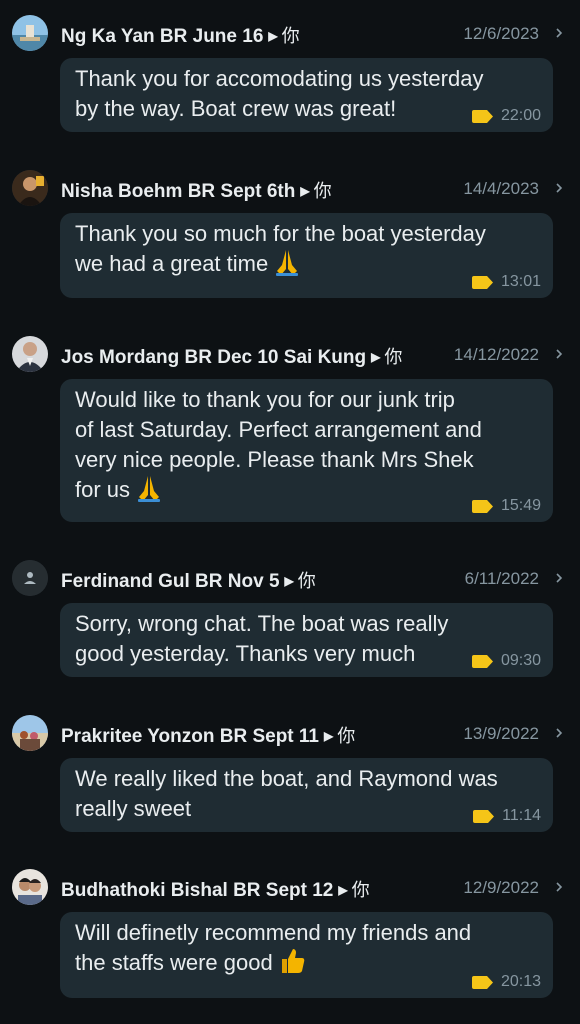 Image resolution: width=580 pixels, height=1024 pixels. I want to click on message-meta: 11:14, so click(507, 816).